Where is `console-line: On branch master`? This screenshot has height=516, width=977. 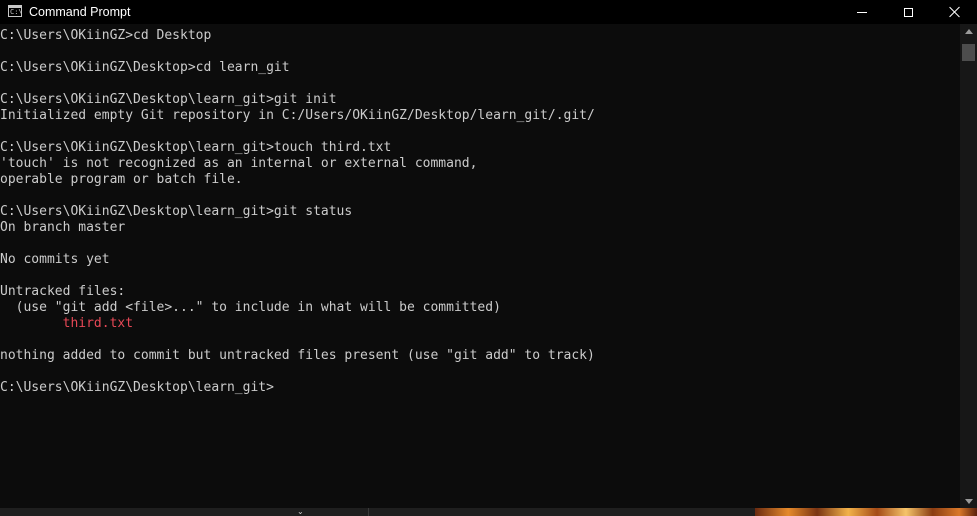
console-line: On branch master is located at coordinates (63, 227).